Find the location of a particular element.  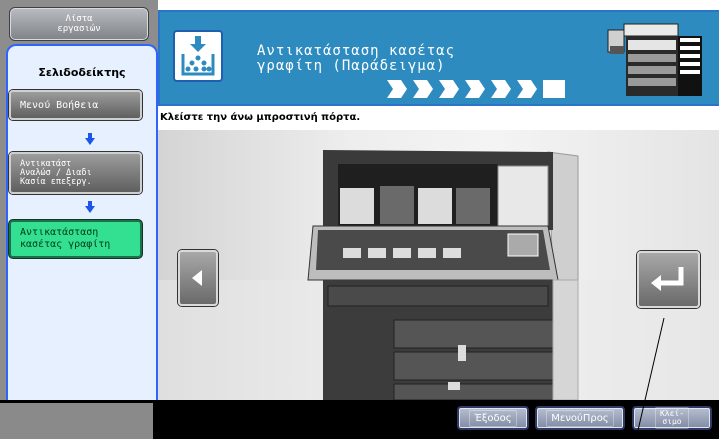

close-button: Κλεί- σιμο is located at coordinates (672, 418).